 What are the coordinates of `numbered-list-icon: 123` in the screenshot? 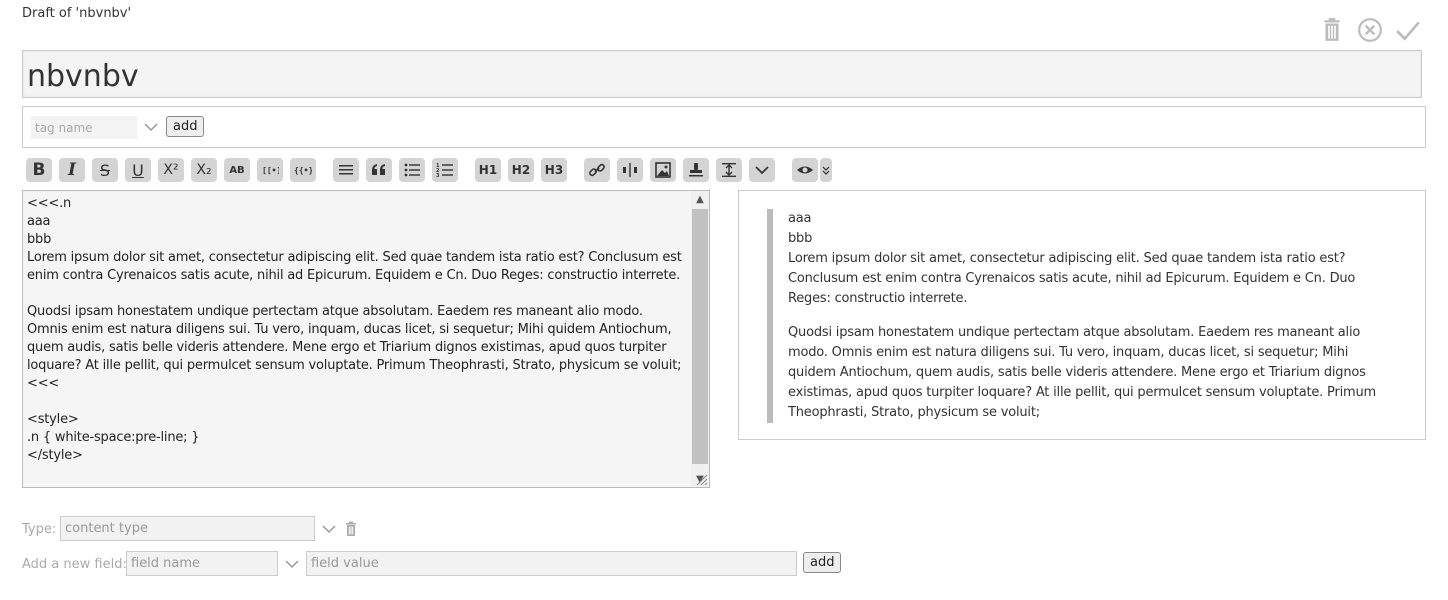 It's located at (445, 170).